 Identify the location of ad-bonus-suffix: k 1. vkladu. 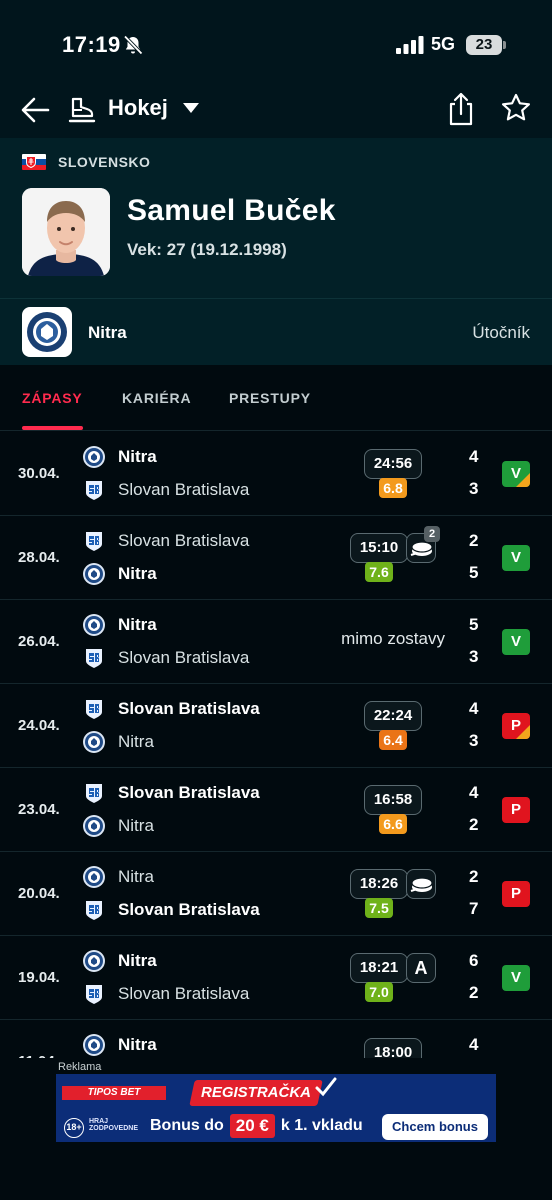
(321, 1125).